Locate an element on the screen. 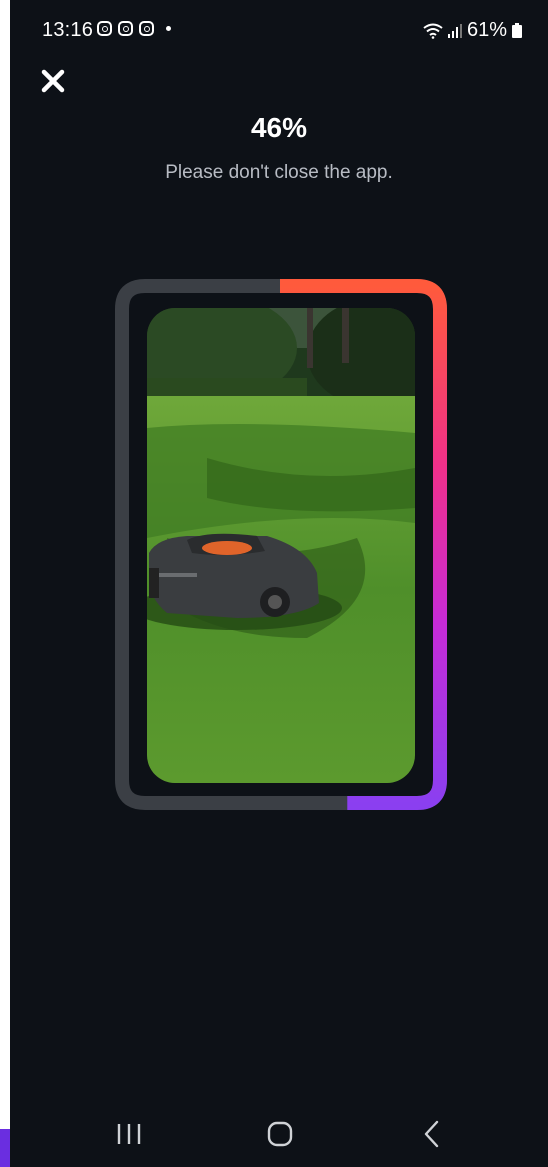 The image size is (548, 1167). left-accent-bar is located at coordinates (5, 1148).